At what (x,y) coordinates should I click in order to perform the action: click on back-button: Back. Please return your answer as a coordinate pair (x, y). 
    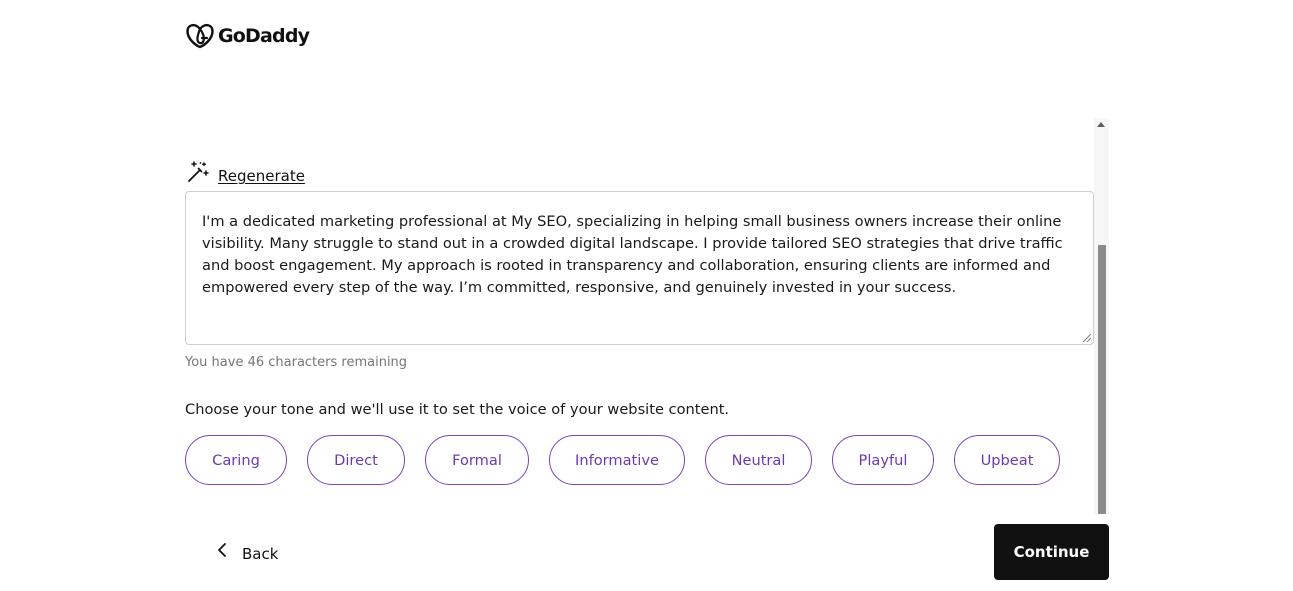
    Looking at the image, I should click on (247, 552).